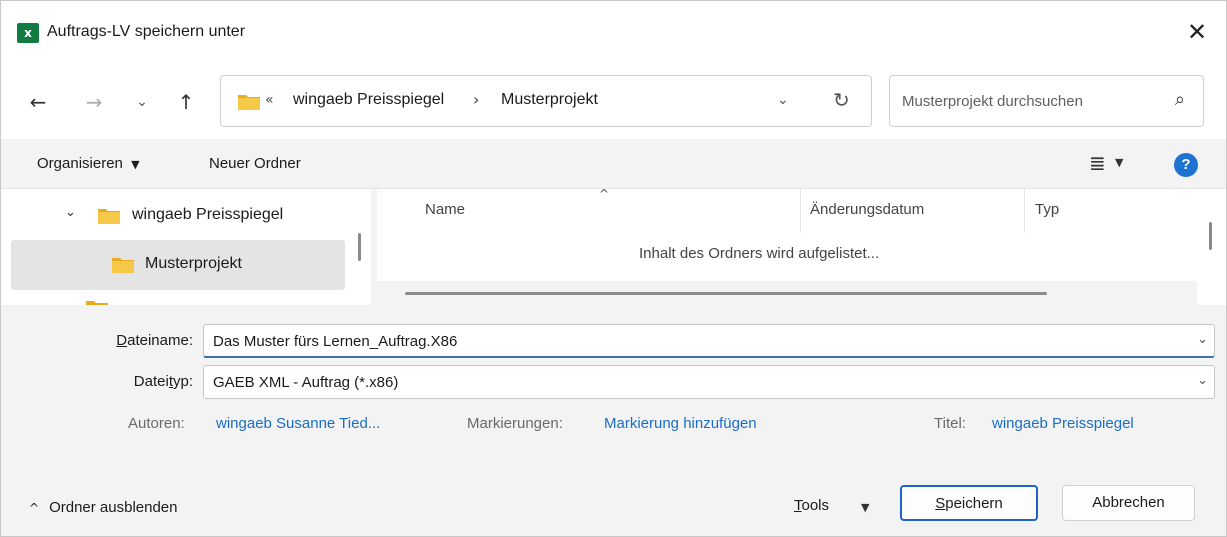 The width and height of the screenshot is (1227, 537). I want to click on collapse-chevron-icon: ^, so click(34, 508).